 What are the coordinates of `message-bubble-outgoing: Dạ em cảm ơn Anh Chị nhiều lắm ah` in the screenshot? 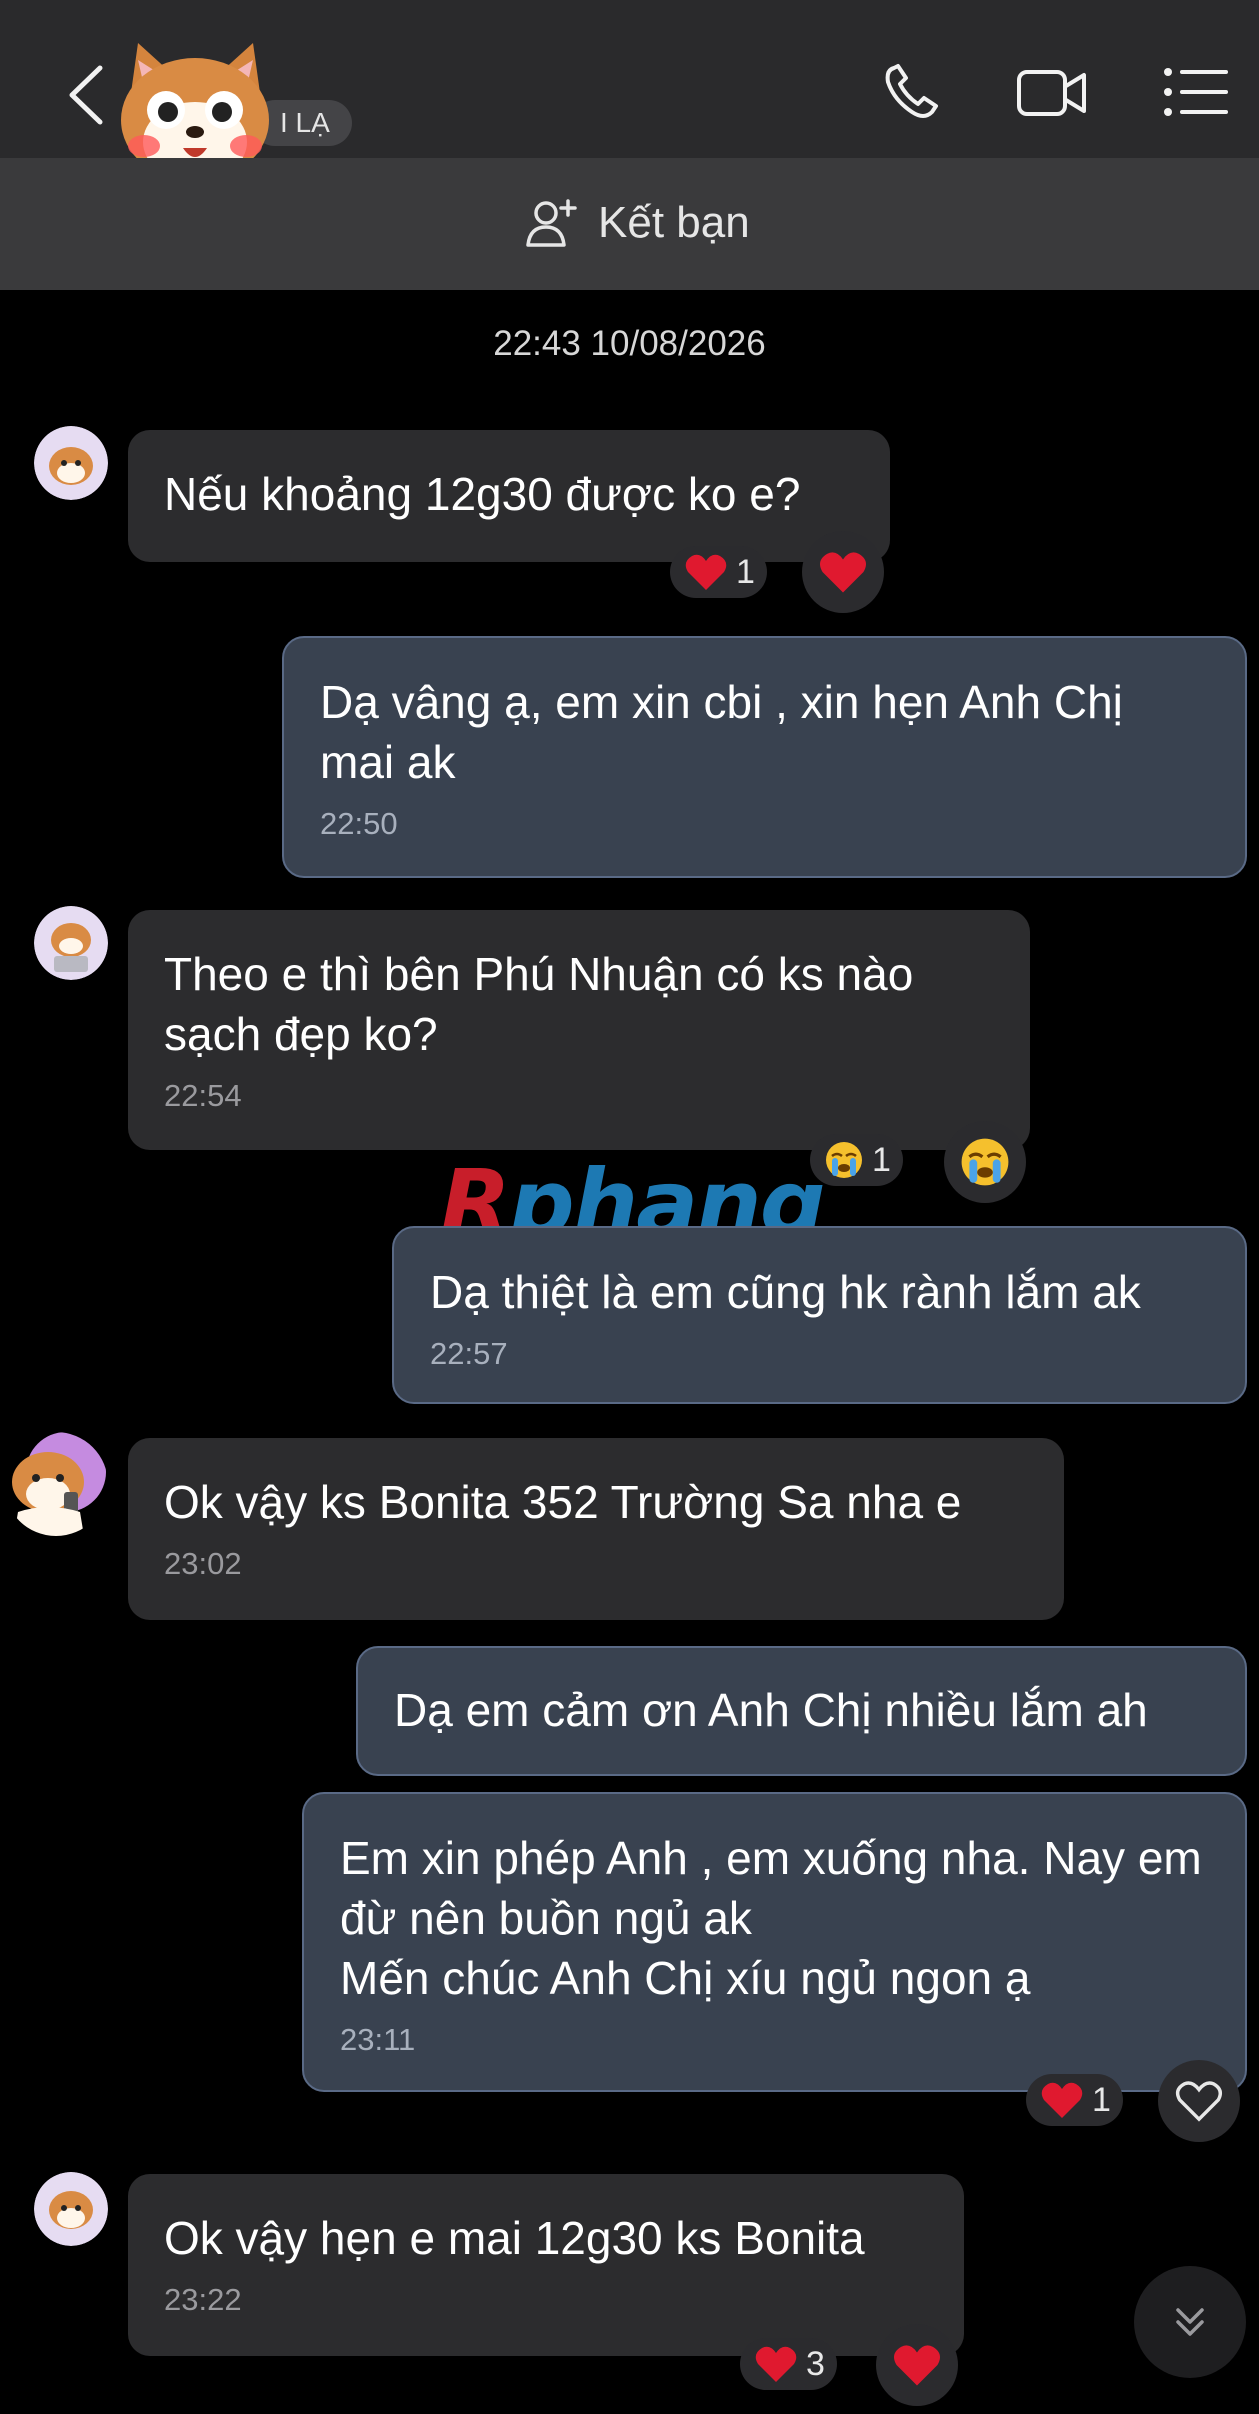 It's located at (801, 1711).